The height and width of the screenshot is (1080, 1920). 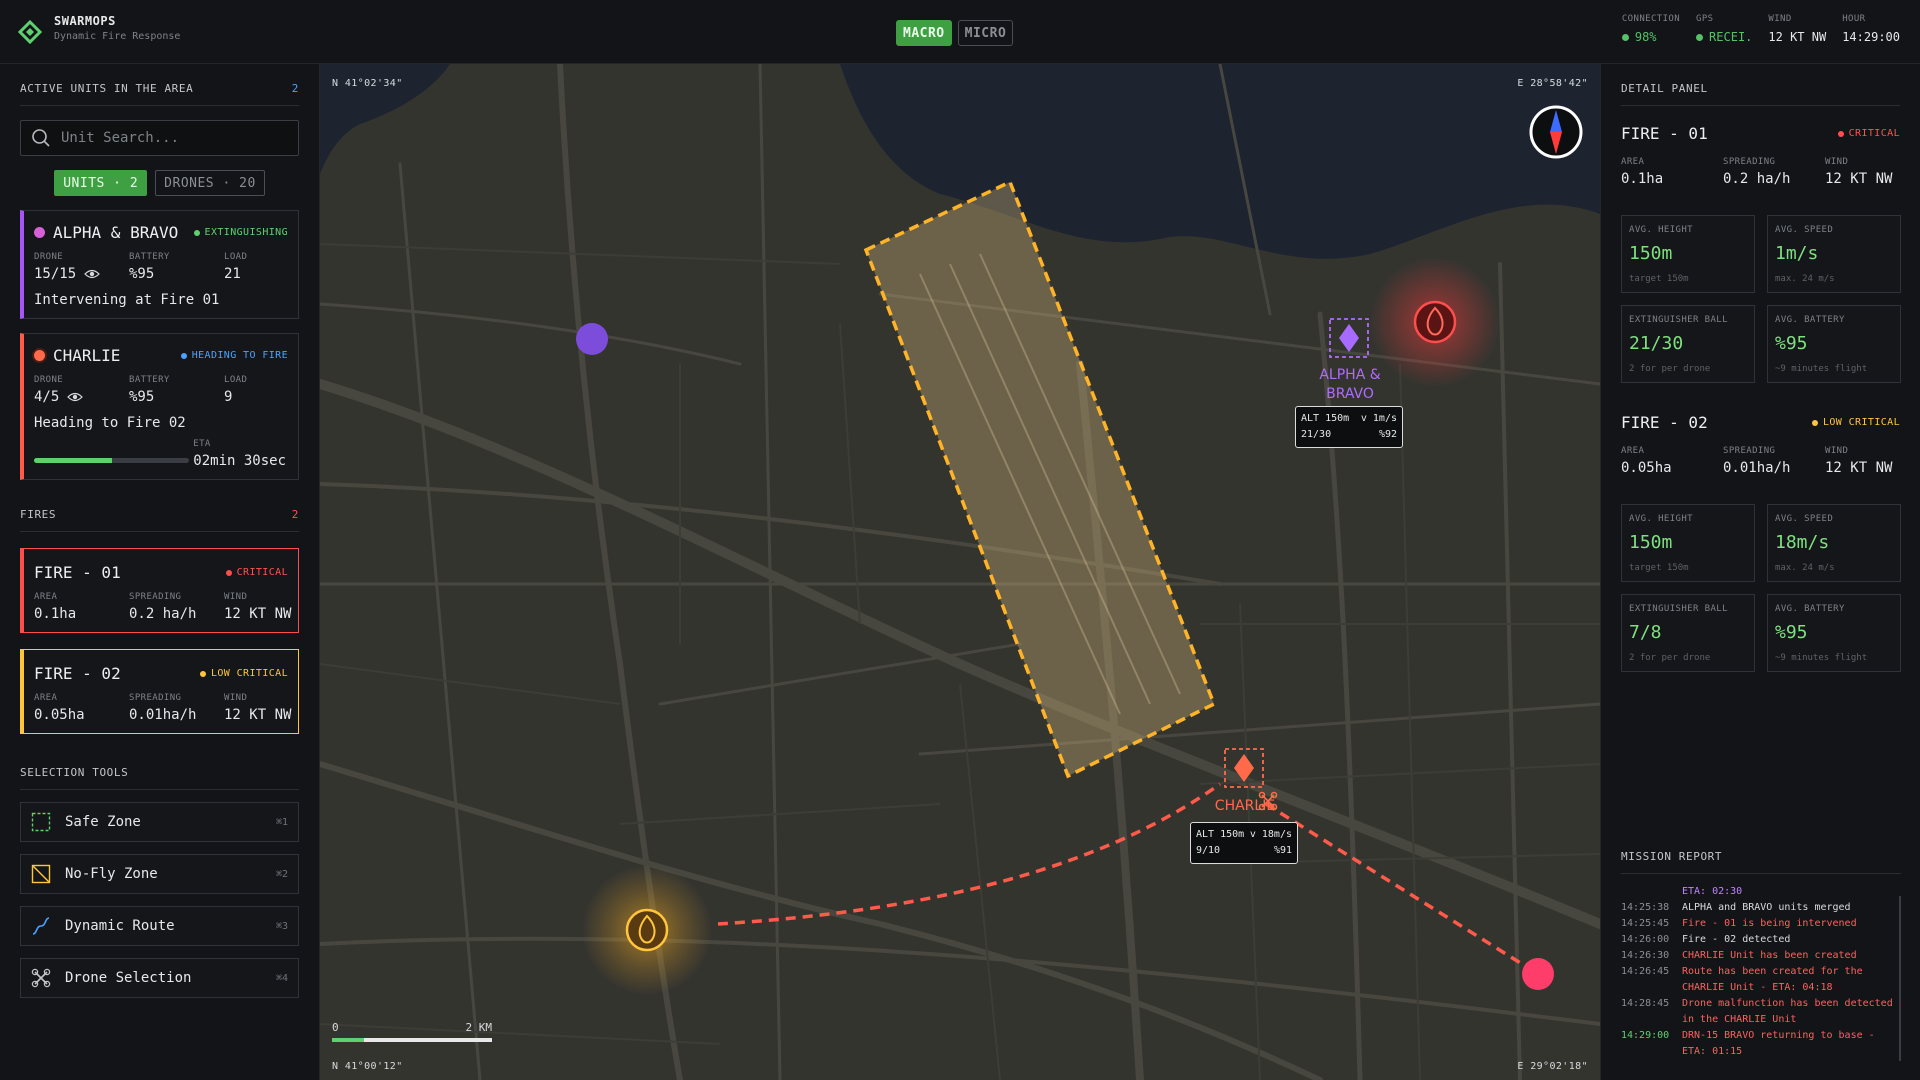 I want to click on drone-count: 4/5, so click(x=47, y=397).